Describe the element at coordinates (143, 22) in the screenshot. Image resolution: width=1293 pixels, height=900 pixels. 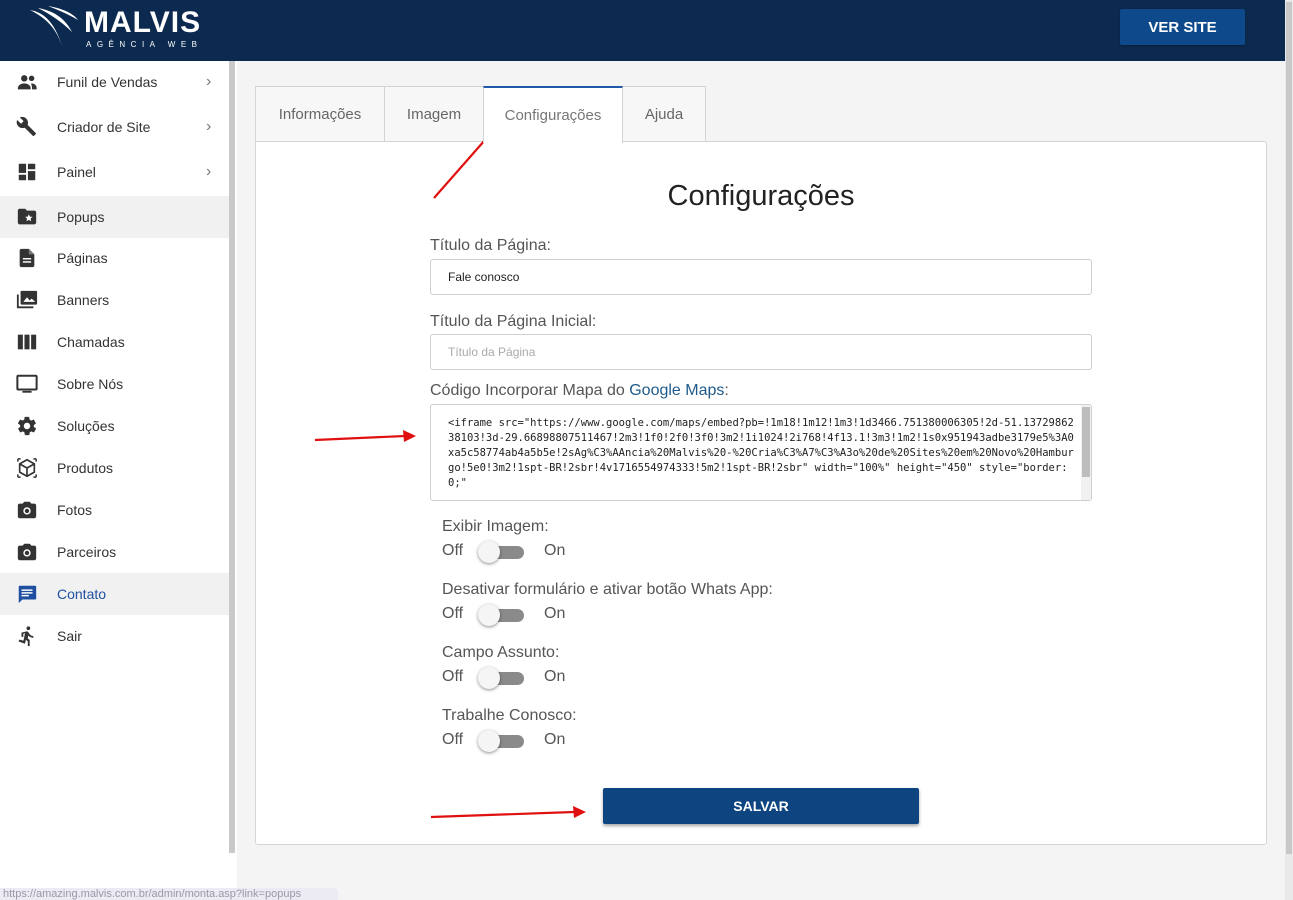
I see `brand-name: MALVIS` at that location.